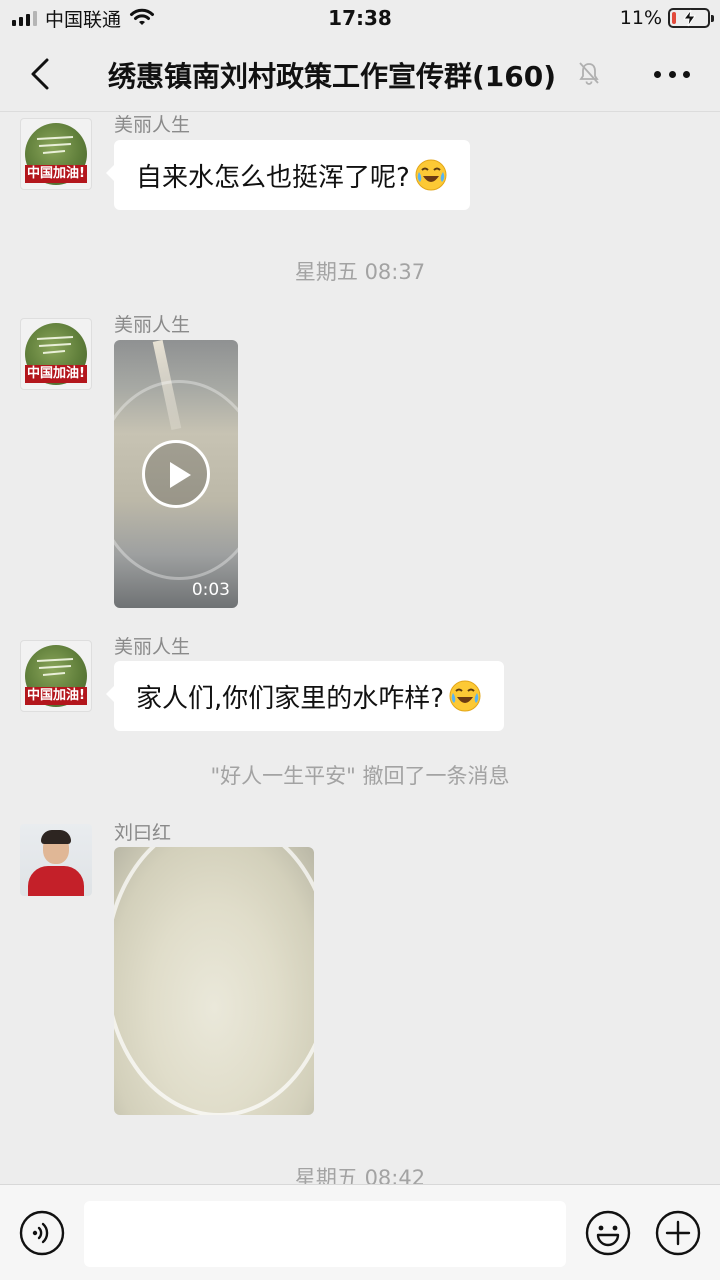 Image resolution: width=720 pixels, height=1280 pixels. Describe the element at coordinates (674, 18) in the screenshot. I see `battery-level-fill` at that location.